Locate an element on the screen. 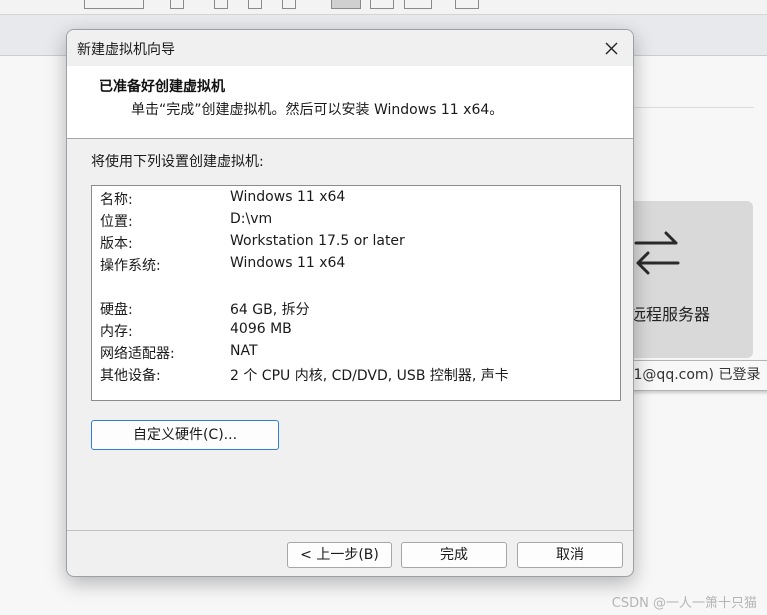  cancel-button: 取消 is located at coordinates (570, 555).